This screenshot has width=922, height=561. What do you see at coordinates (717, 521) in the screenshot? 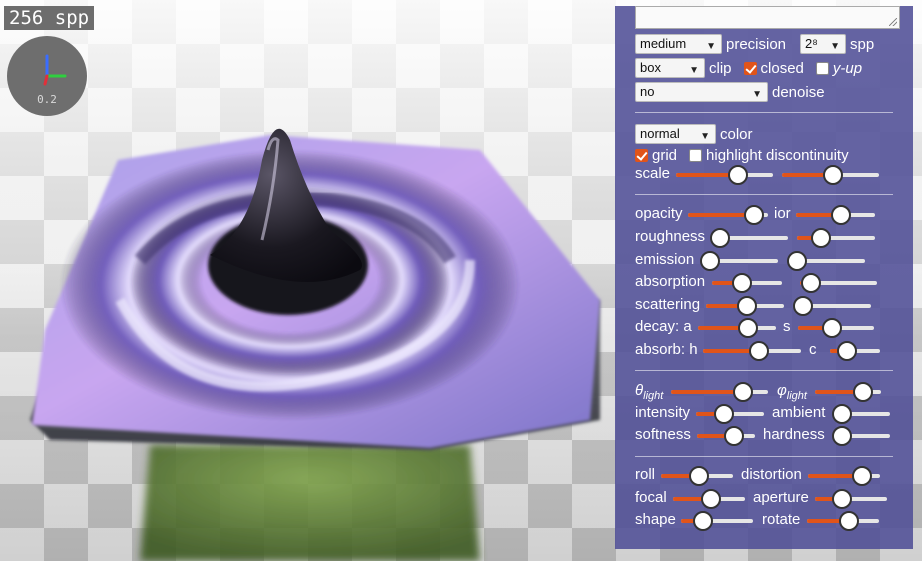
I see `shape-slider` at bounding box center [717, 521].